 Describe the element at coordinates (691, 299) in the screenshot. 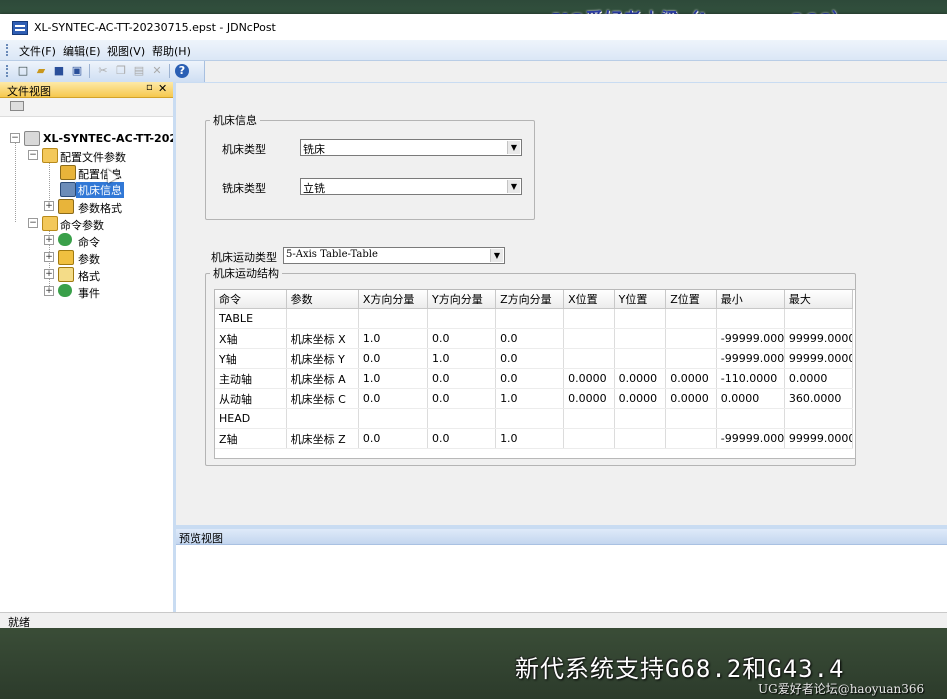

I see `column-header: Z位置` at that location.